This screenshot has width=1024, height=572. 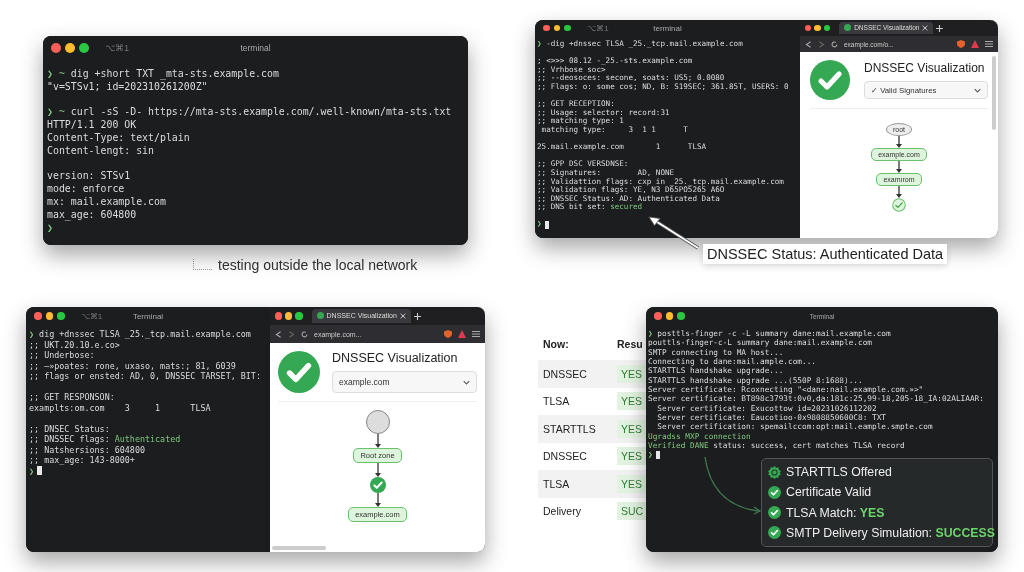 What do you see at coordinates (92, 215) in the screenshot?
I see `terminal-line: max_age: 604800` at bounding box center [92, 215].